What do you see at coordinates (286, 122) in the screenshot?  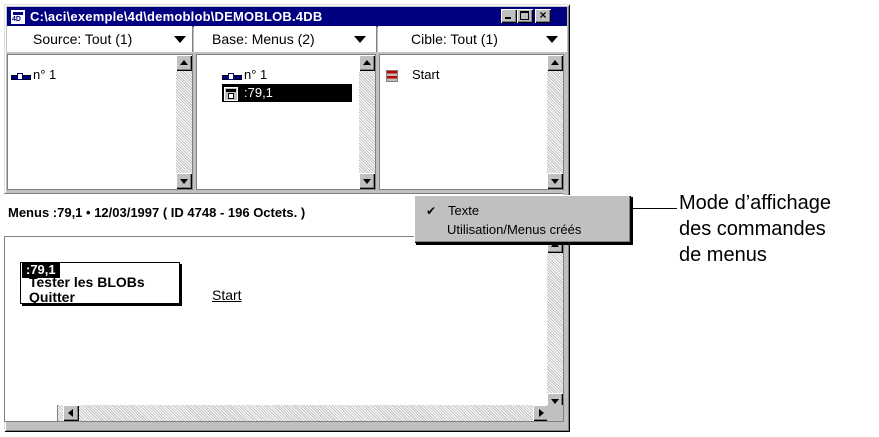 I see `base-list: n° 1 :79,1` at bounding box center [286, 122].